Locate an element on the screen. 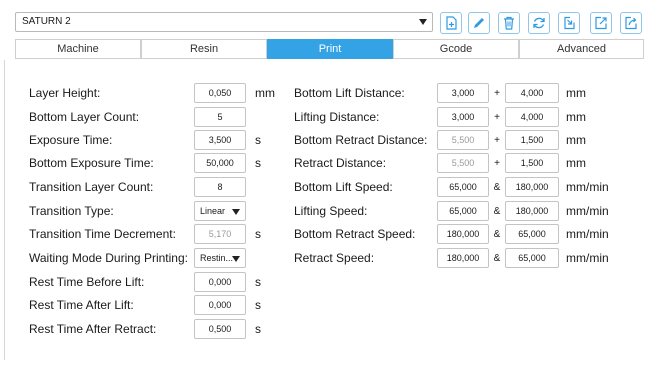 This screenshot has height=371, width=650. tab-print: Print is located at coordinates (330, 49).